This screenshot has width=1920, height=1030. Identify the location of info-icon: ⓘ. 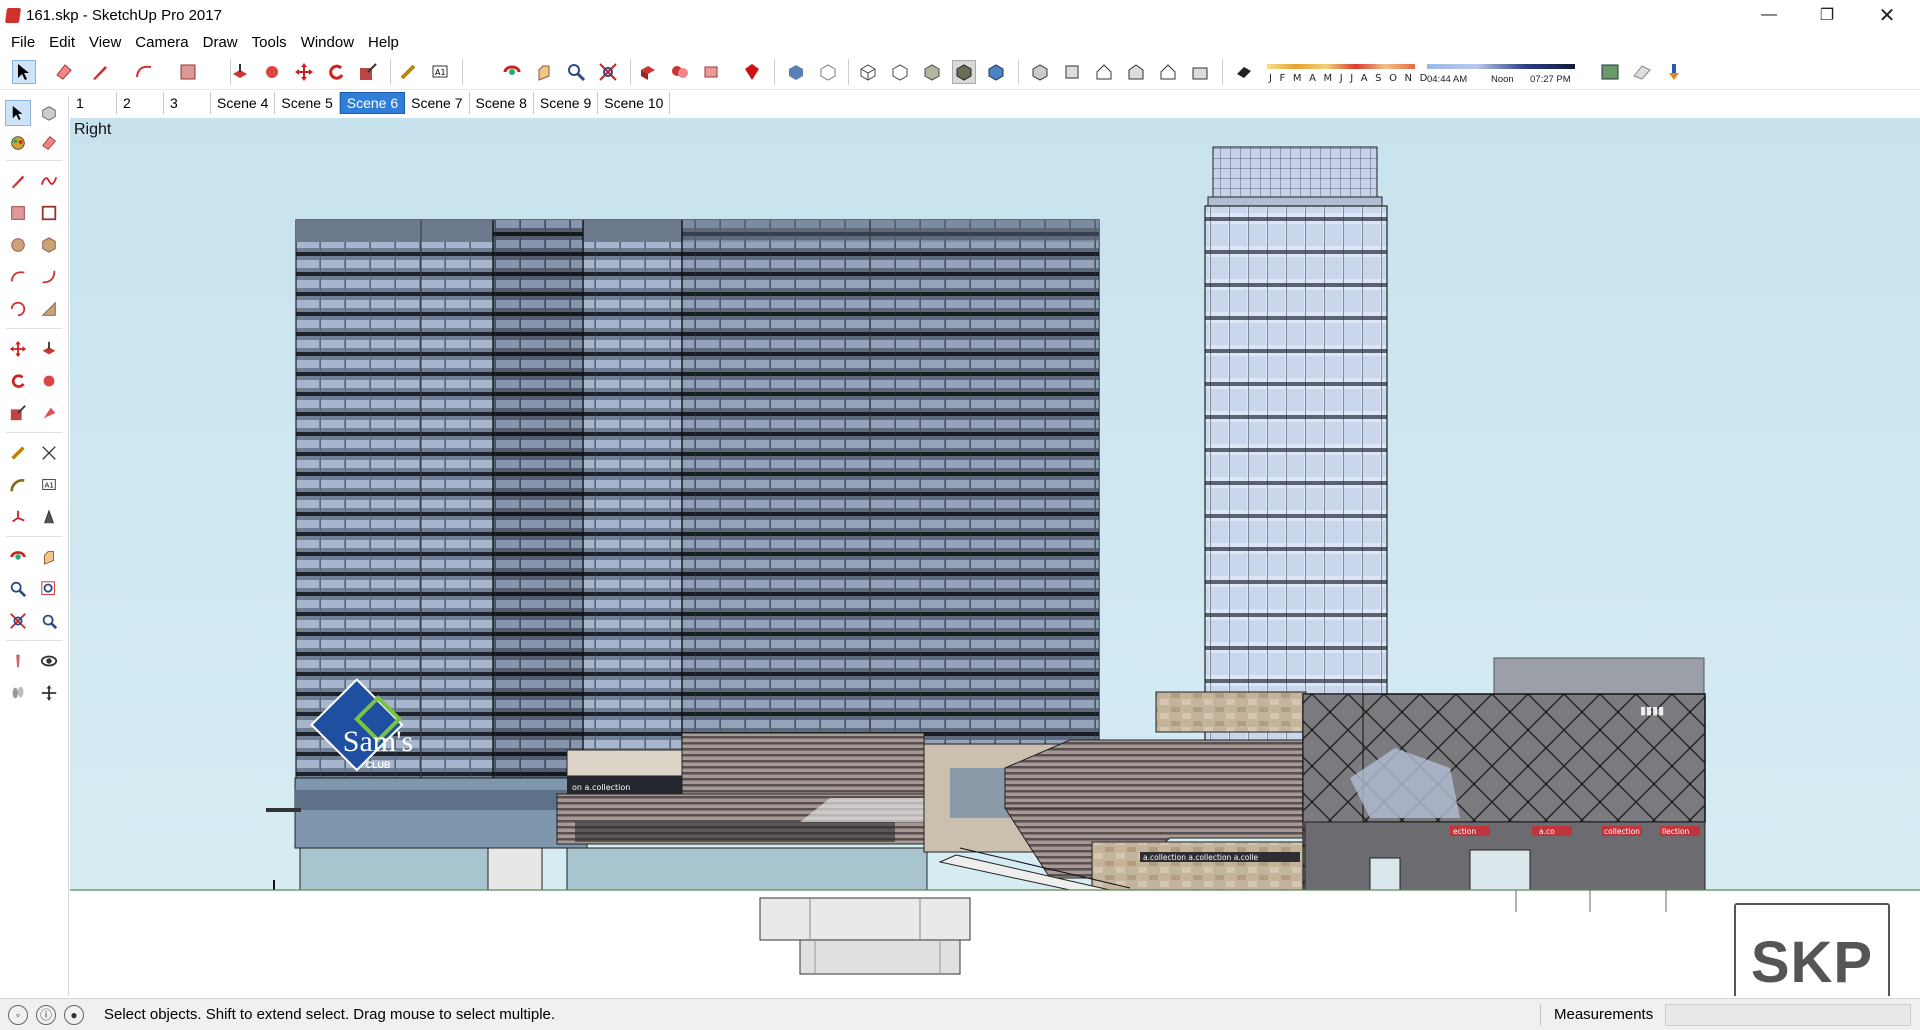
(46, 1014).